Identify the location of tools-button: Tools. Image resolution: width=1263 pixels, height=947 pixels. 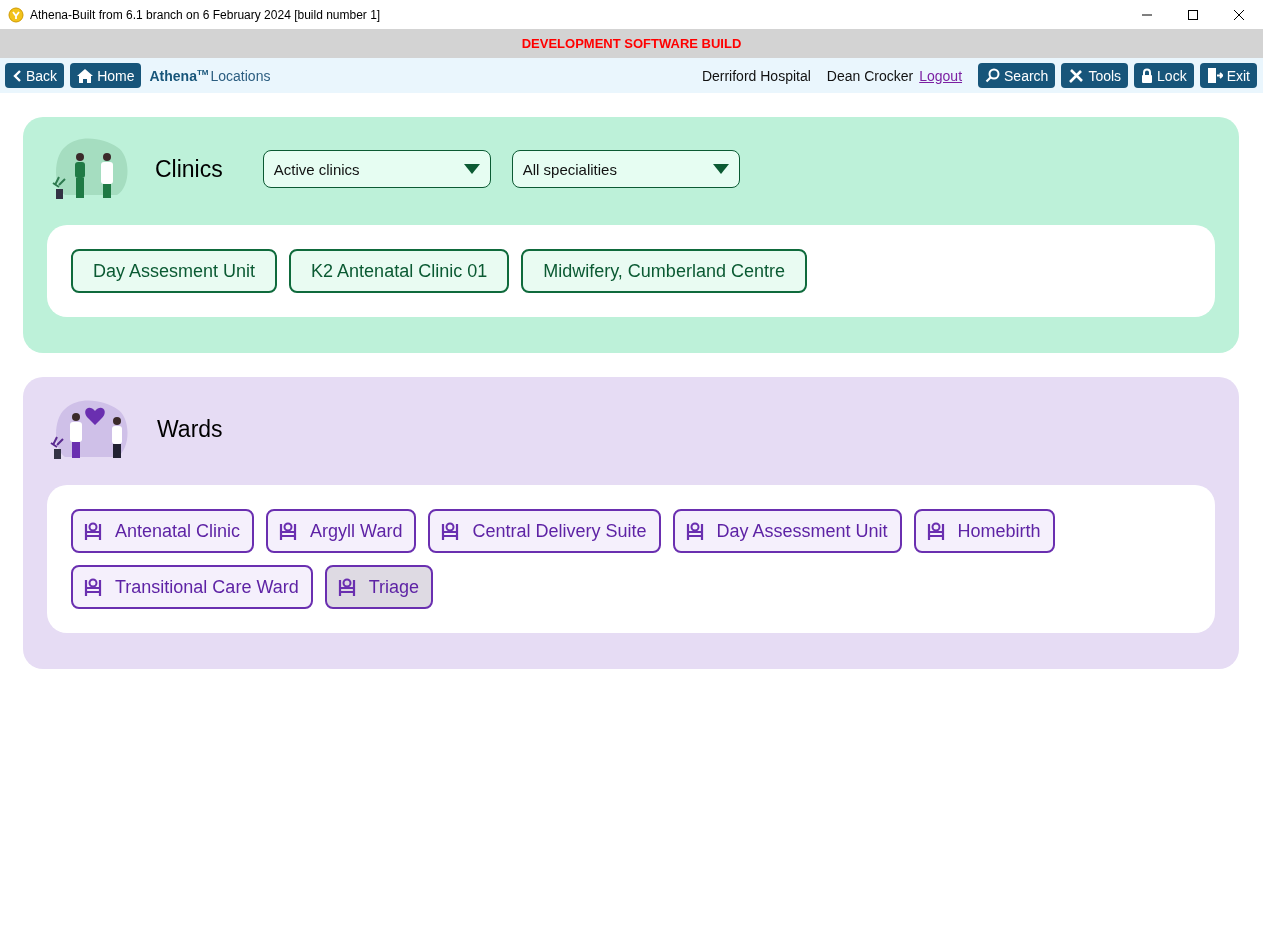
(1095, 75).